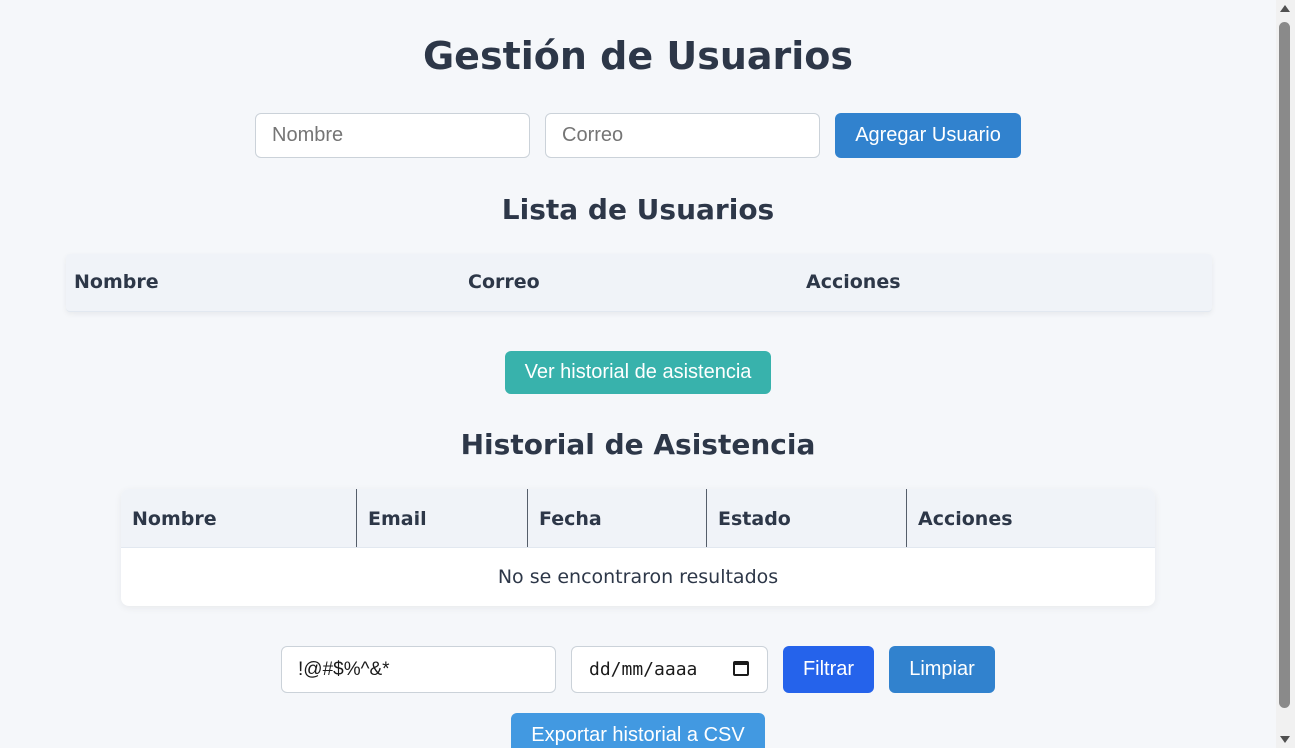 The height and width of the screenshot is (748, 1295). Describe the element at coordinates (639, 283) in the screenshot. I see `users-table: Nombre Correo Acciones` at that location.